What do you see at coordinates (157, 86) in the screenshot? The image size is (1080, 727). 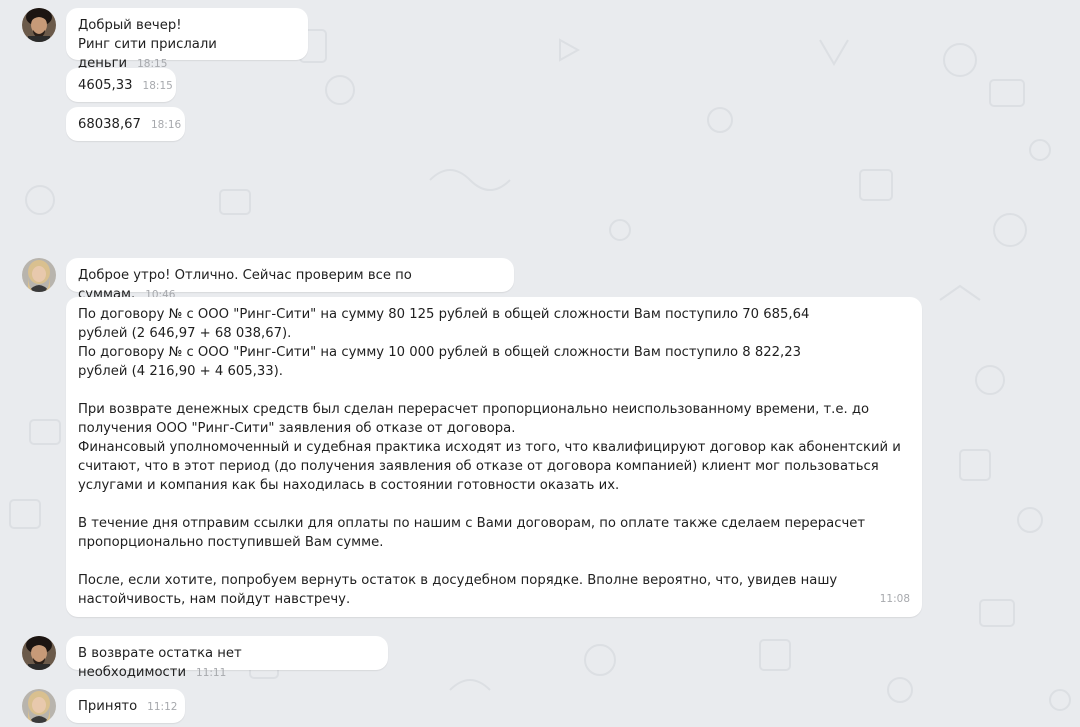 I see `message-time: 18:15` at bounding box center [157, 86].